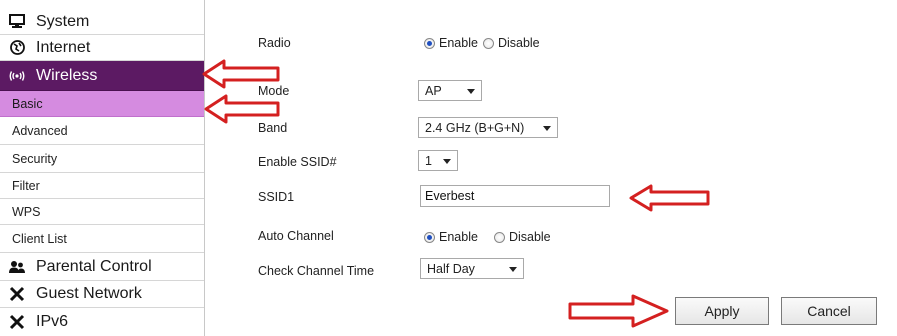 The height and width of the screenshot is (336, 897). I want to click on check-channel-time-label: Check Channel Time, so click(316, 271).